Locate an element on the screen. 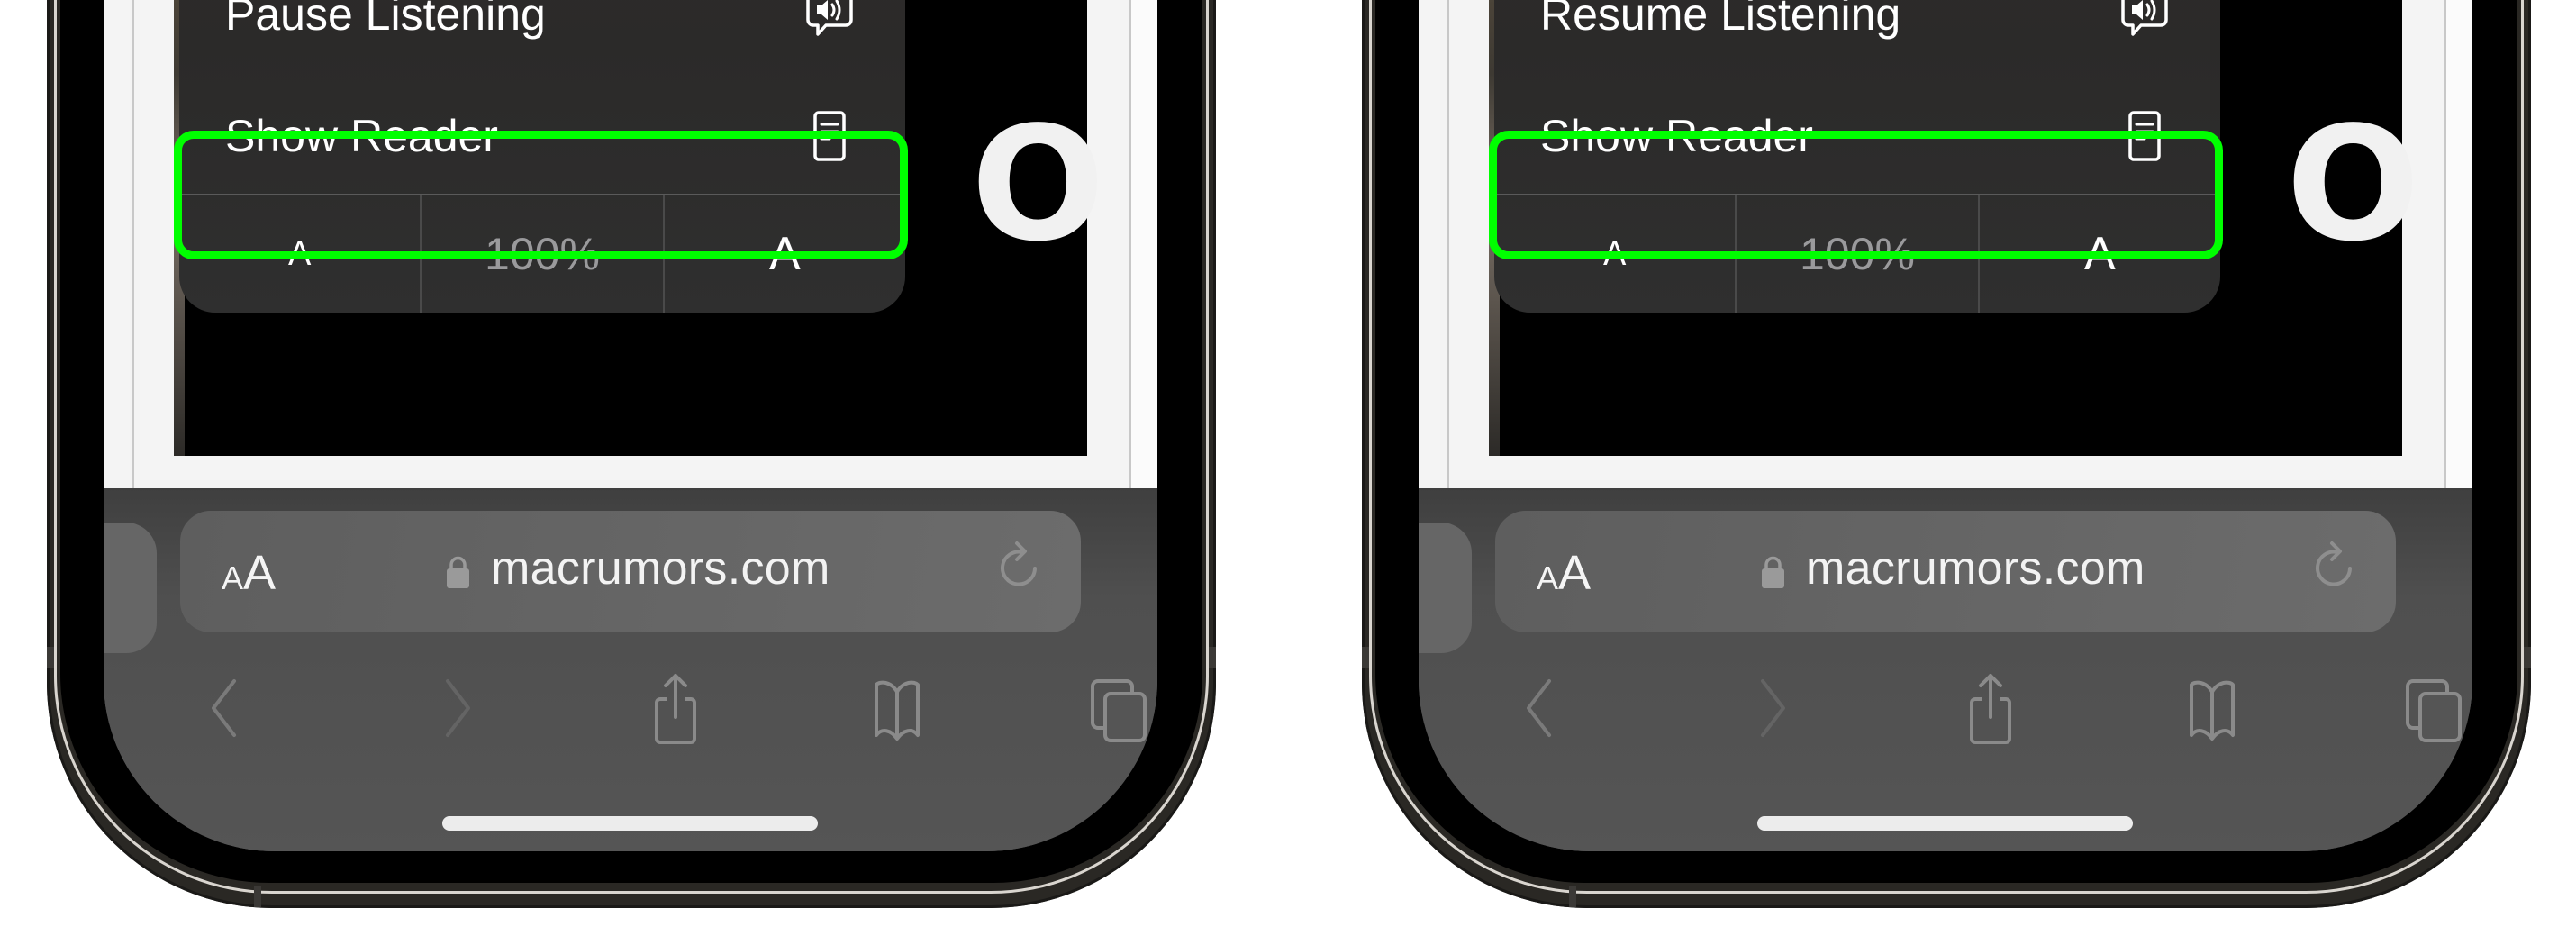 The height and width of the screenshot is (927, 2576). menu-item-label: Pause Listening is located at coordinates (385, 20).